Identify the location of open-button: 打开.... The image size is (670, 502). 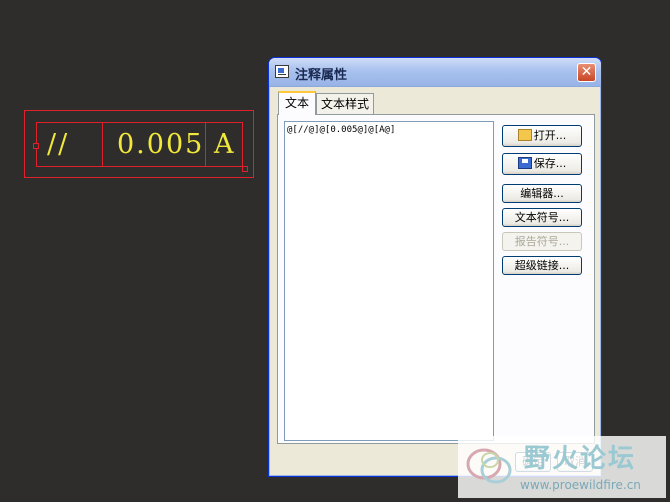
(542, 136).